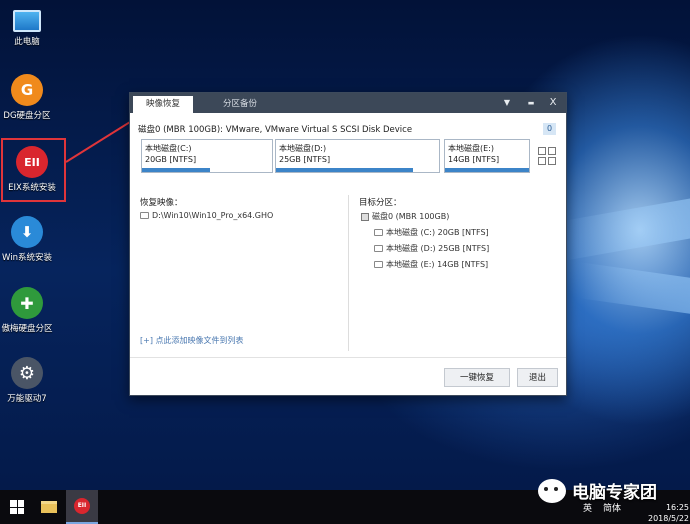  Describe the element at coordinates (27, 329) in the screenshot. I see `desktop-icon-label: 傲梅硬盘分区` at that location.